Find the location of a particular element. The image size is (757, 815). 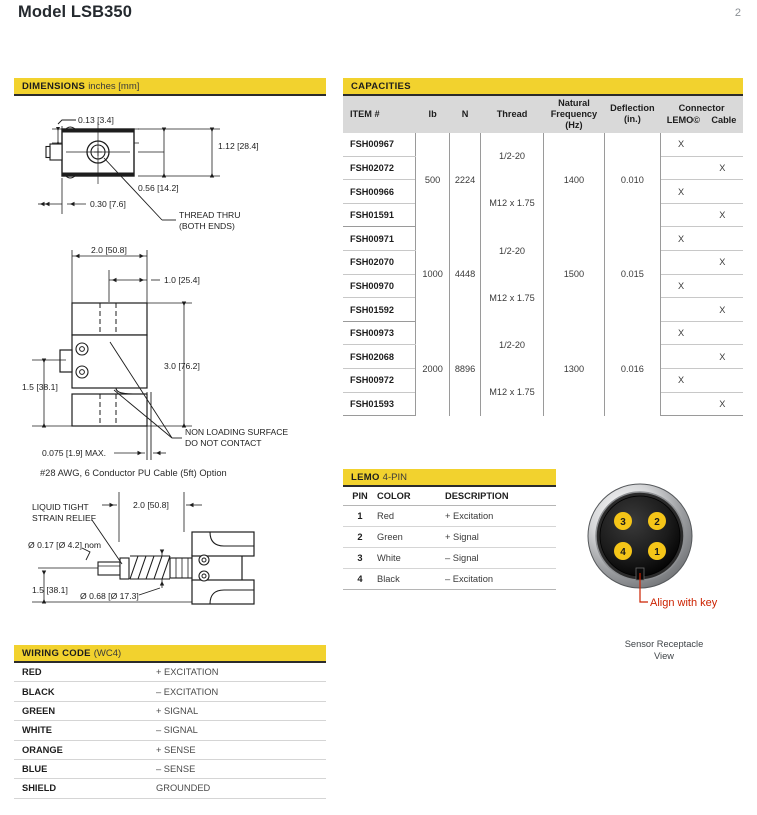

table-row: ORANGE + SENSE is located at coordinates (170, 750).